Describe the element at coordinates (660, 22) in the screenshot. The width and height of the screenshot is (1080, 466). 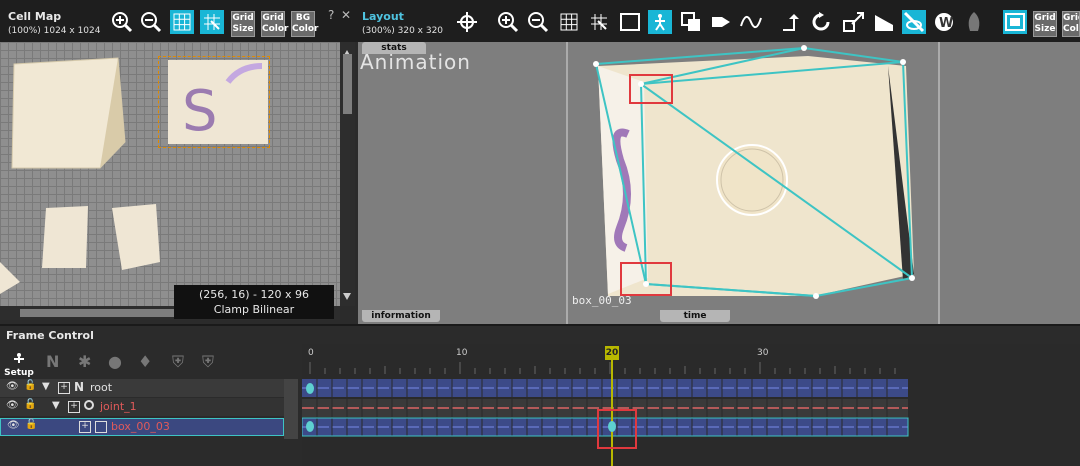
I see `figure-icon` at that location.